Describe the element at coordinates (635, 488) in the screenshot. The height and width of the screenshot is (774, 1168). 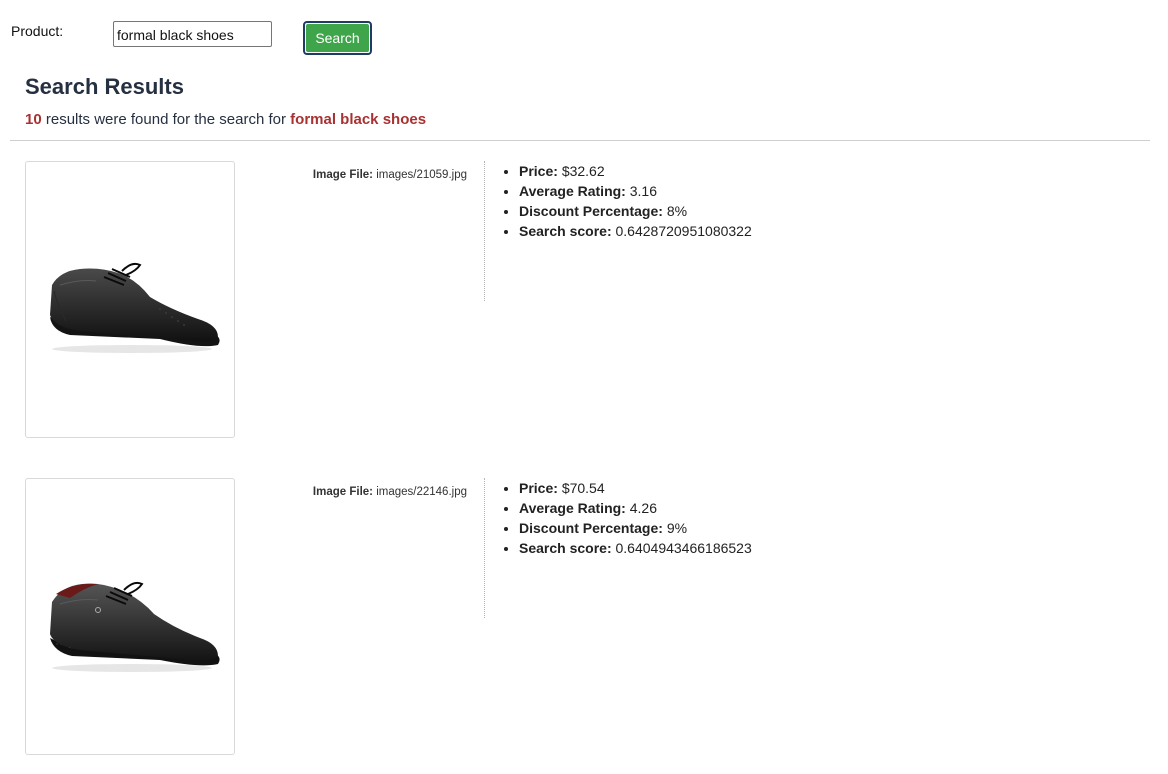
I see `price-item: Price: $70.54` at that location.